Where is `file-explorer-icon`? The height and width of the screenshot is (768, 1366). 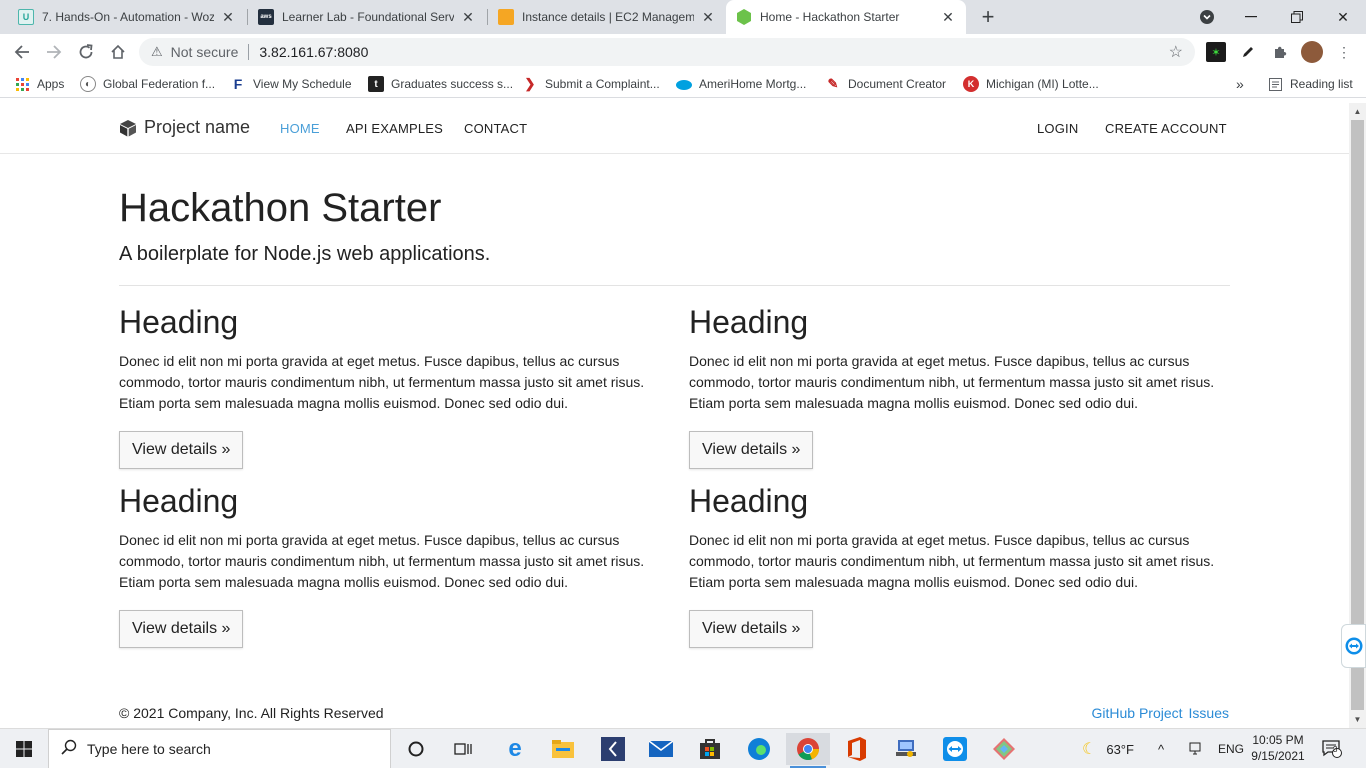
file-explorer-icon is located at coordinates (563, 749).